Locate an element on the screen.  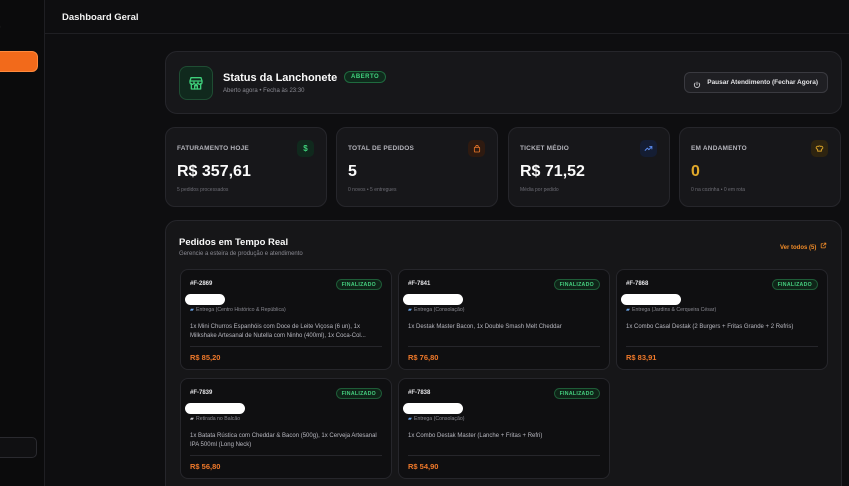
order-price: R$ 54,90 is located at coordinates (423, 466).